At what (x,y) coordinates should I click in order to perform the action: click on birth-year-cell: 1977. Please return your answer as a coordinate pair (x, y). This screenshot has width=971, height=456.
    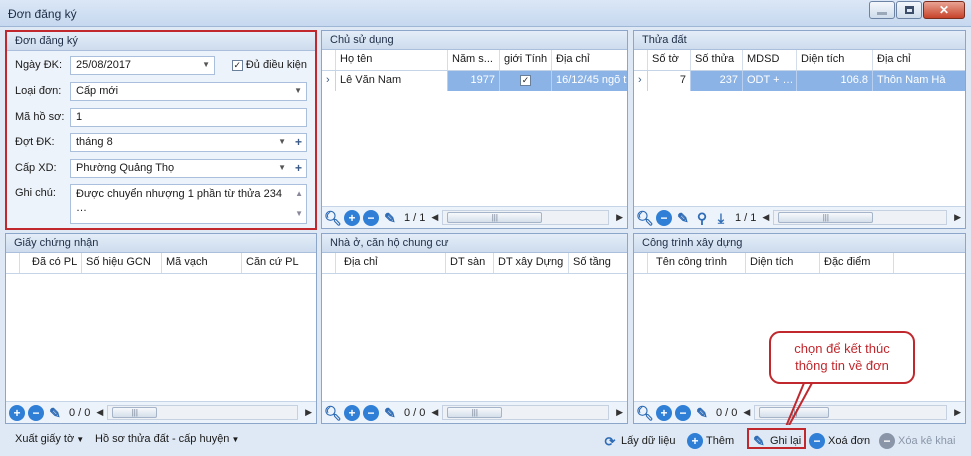
    Looking at the image, I should click on (474, 81).